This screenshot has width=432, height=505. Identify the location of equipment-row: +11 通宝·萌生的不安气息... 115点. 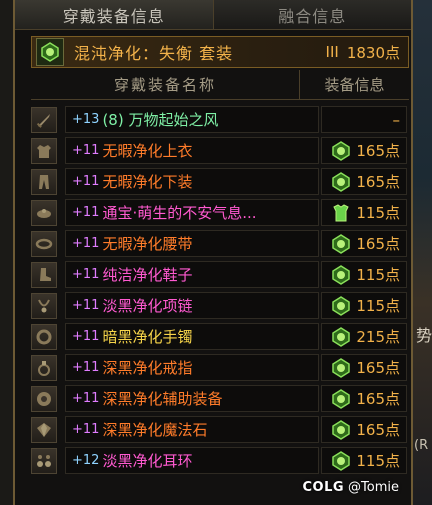
(220, 212).